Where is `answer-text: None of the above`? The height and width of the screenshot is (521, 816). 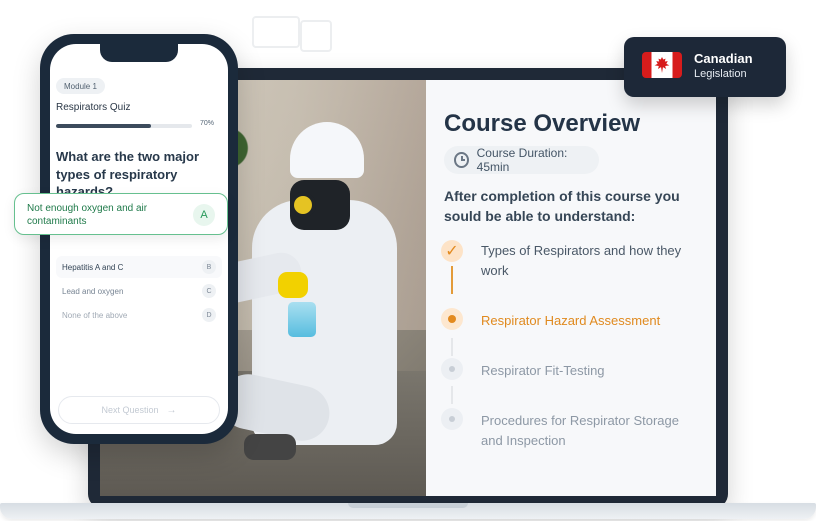
answer-text: None of the above is located at coordinates (95, 315).